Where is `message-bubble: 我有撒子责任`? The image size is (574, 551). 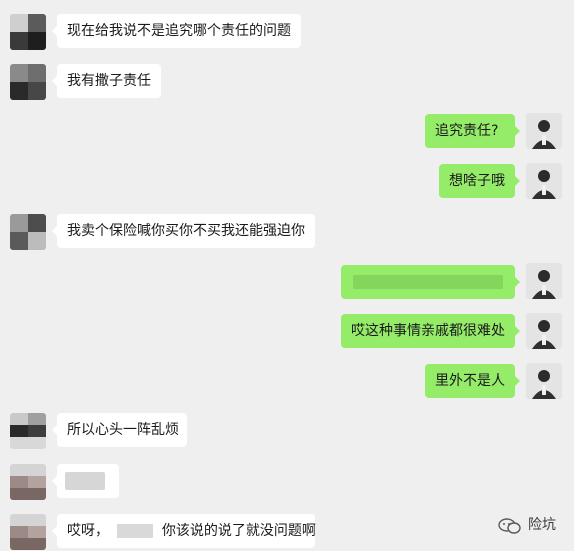
message-bubble: 我有撒子责任 is located at coordinates (106, 81).